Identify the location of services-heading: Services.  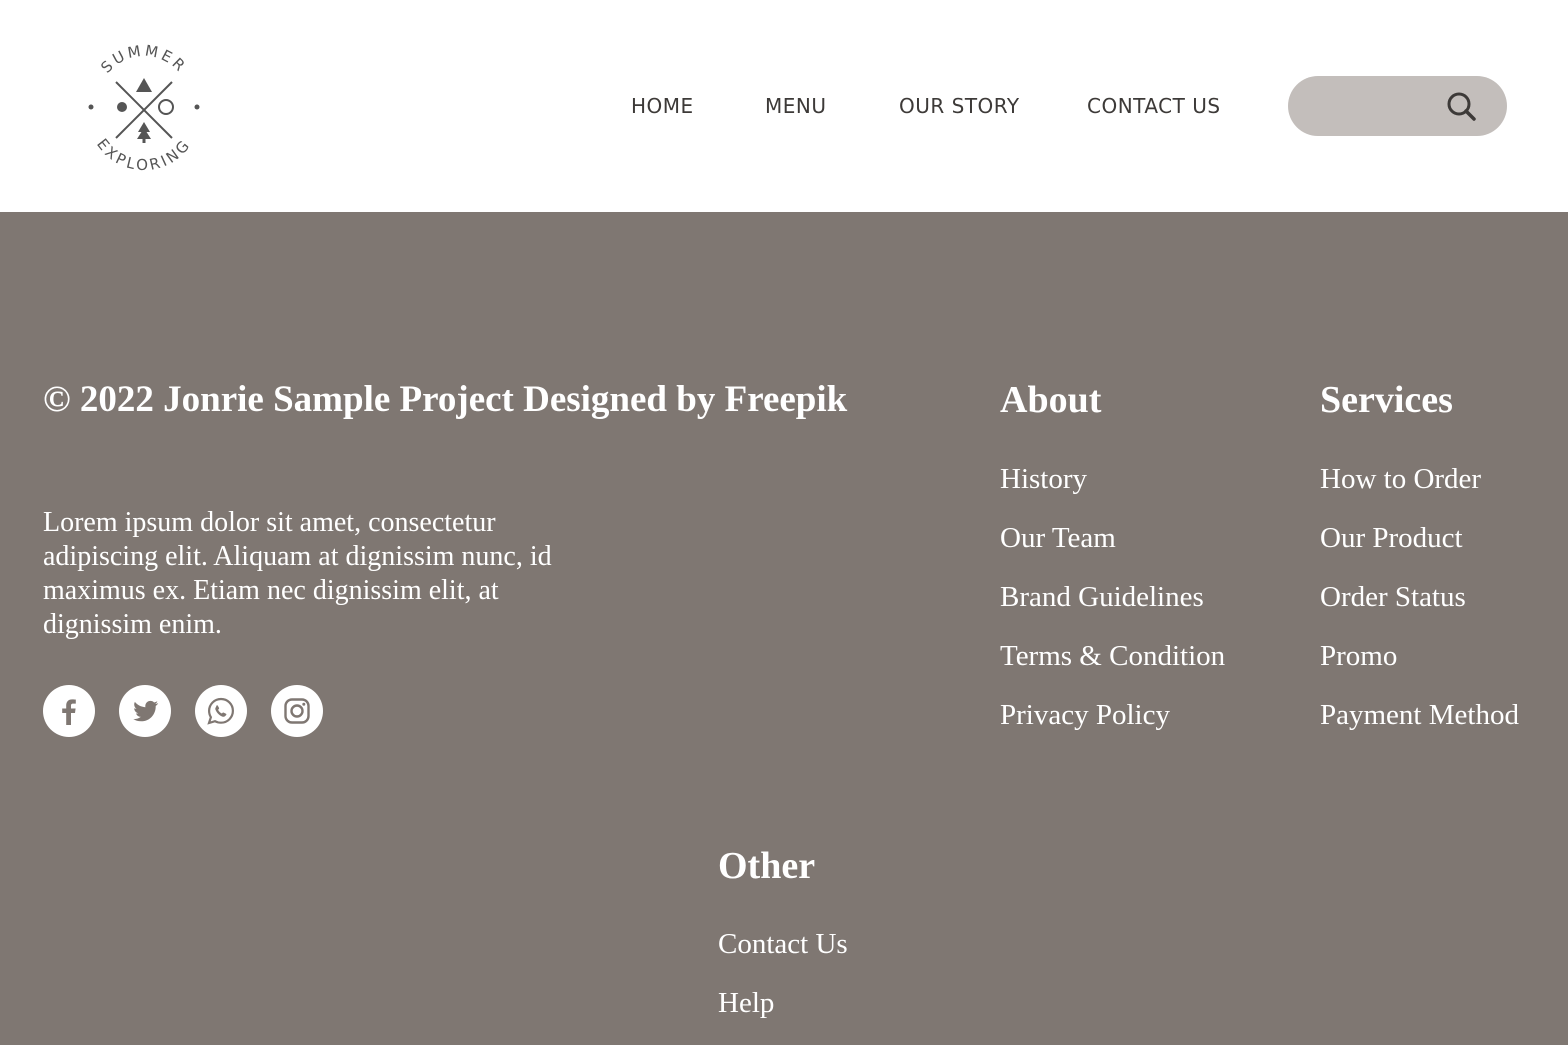
(1386, 400).